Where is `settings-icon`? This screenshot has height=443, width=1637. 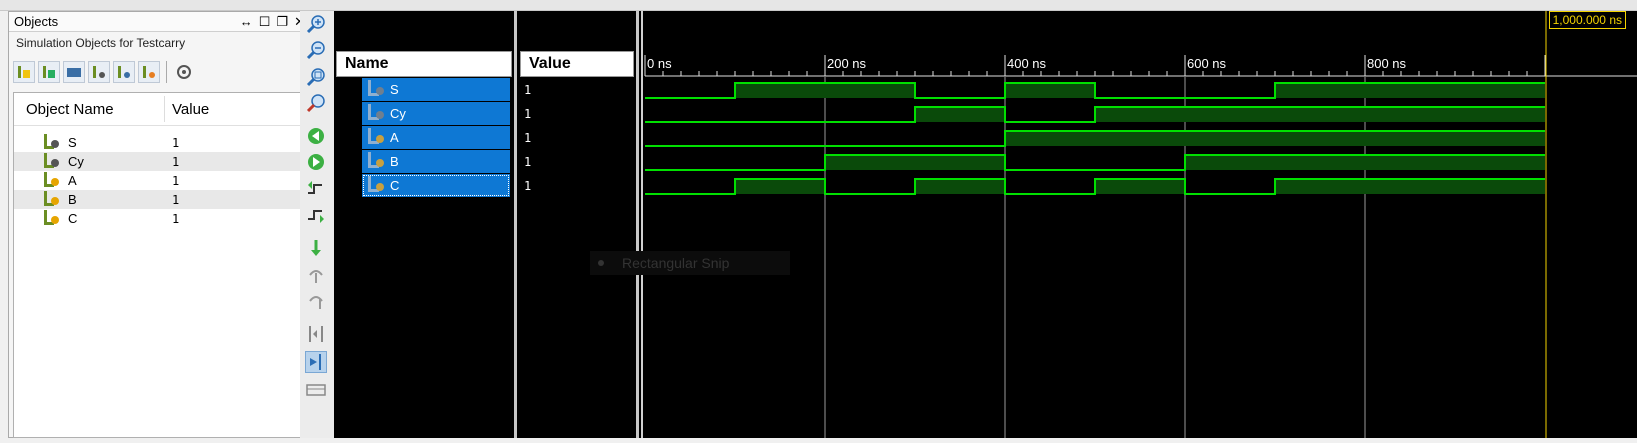 settings-icon is located at coordinates (184, 72).